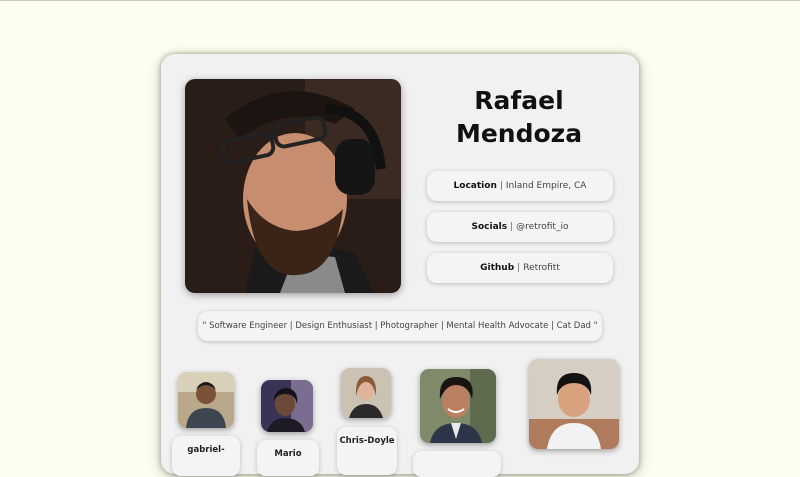  Describe the element at coordinates (542, 227) in the screenshot. I see `socials-value: @retrofit_io` at that location.